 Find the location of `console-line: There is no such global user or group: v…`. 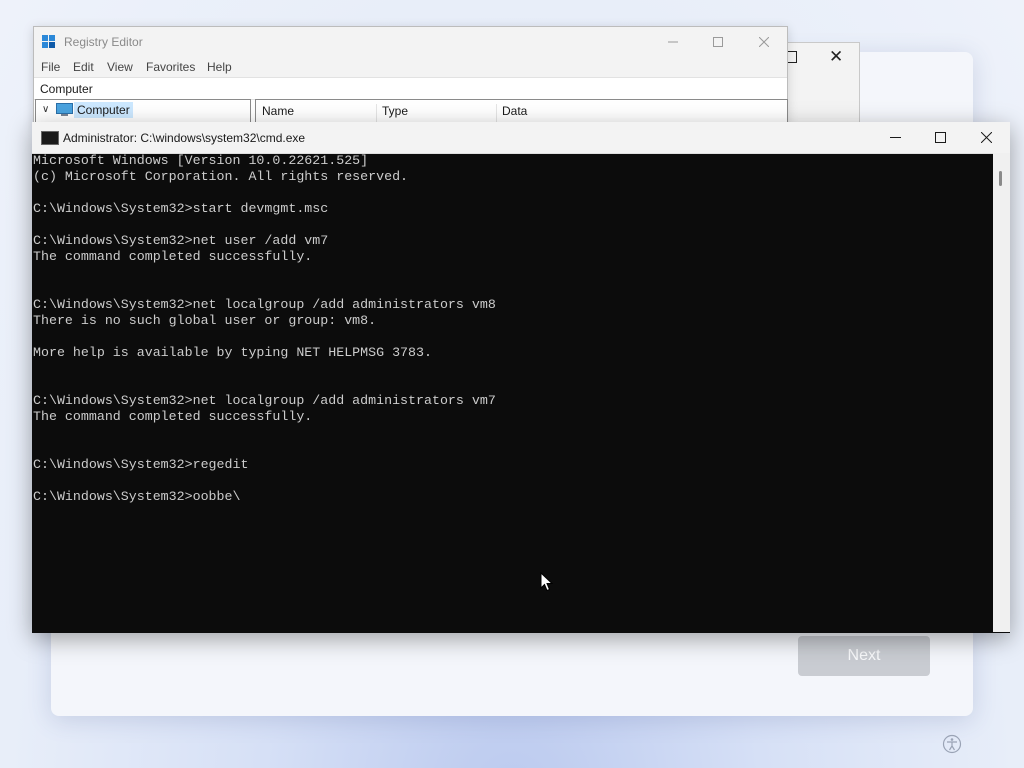

console-line: There is no such global user or group: v… is located at coordinates (205, 320).